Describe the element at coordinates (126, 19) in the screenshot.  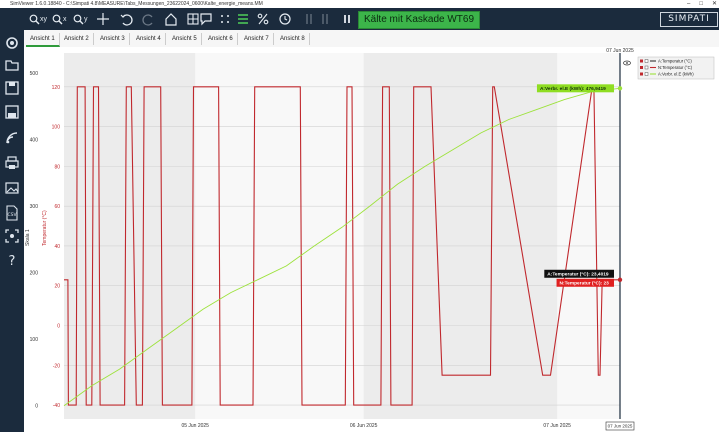
I see `undo-icon` at that location.